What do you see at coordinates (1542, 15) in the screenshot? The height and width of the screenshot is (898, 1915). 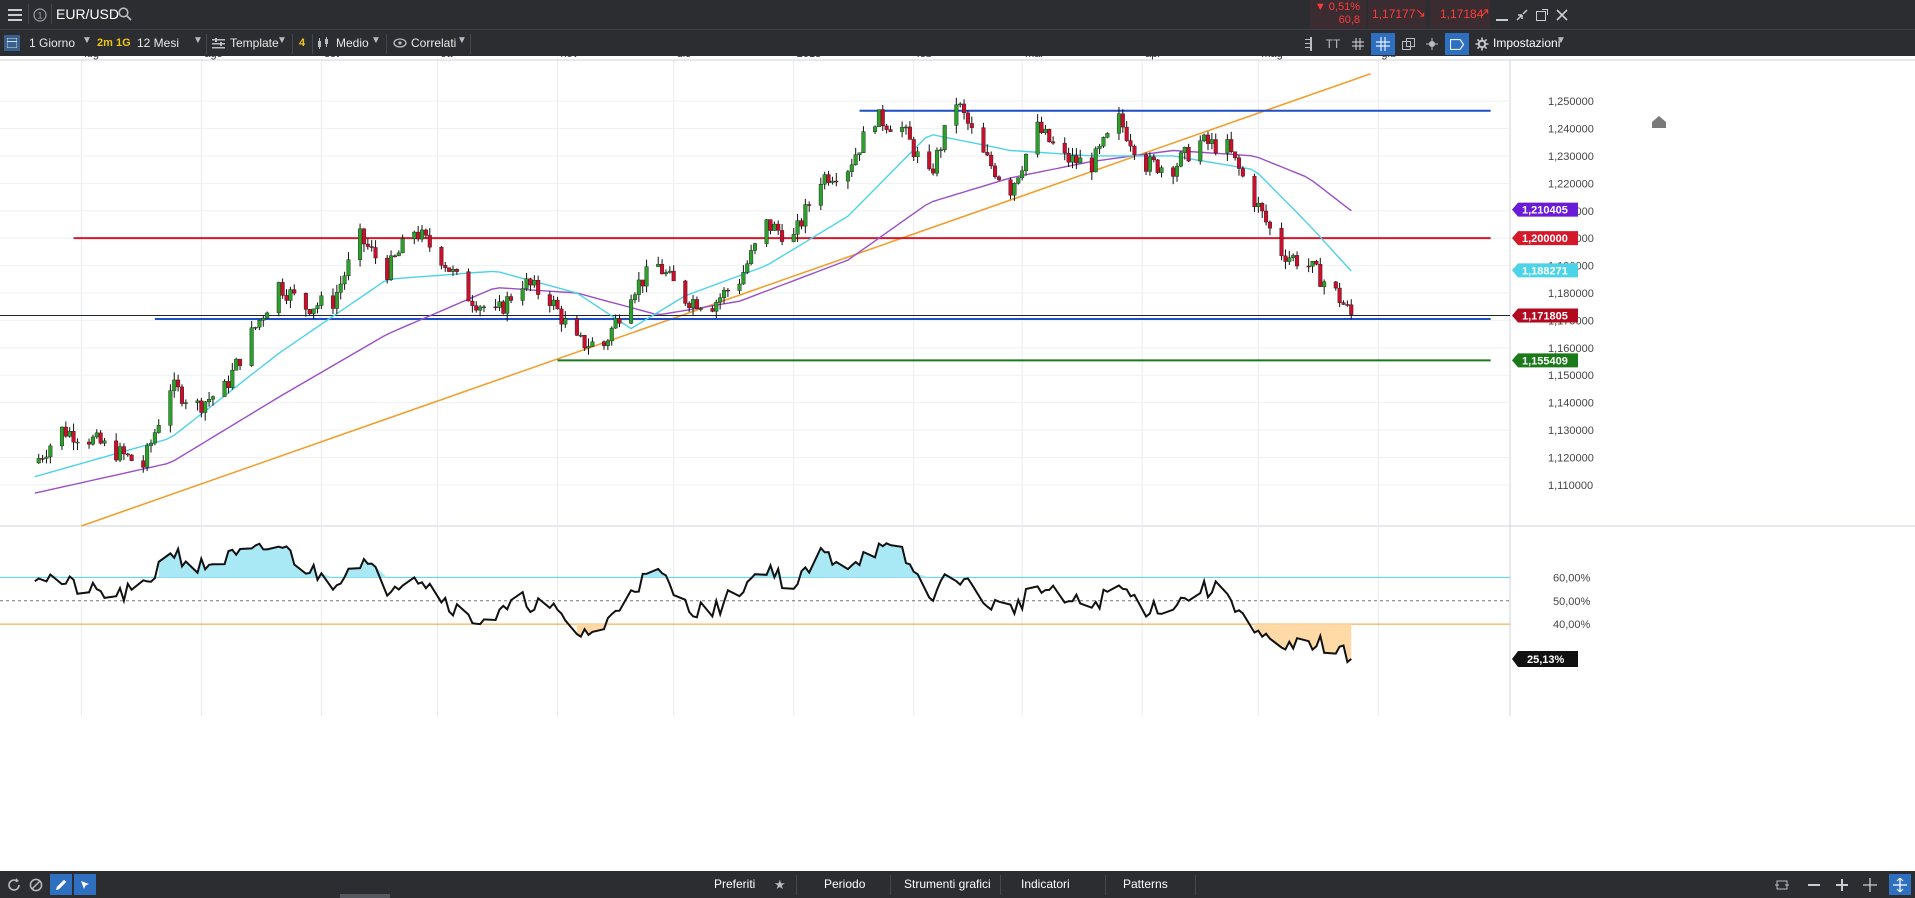 I see `popout-icon` at bounding box center [1542, 15].